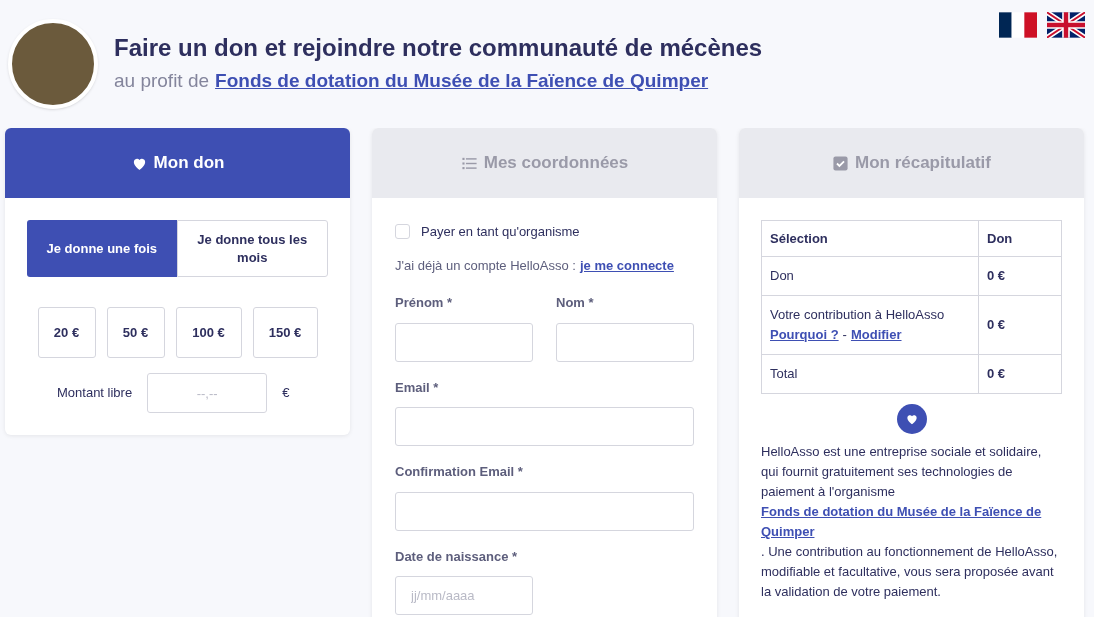 This screenshot has height=617, width=1094. I want to click on step-title: Mon récapitulatif, so click(923, 163).